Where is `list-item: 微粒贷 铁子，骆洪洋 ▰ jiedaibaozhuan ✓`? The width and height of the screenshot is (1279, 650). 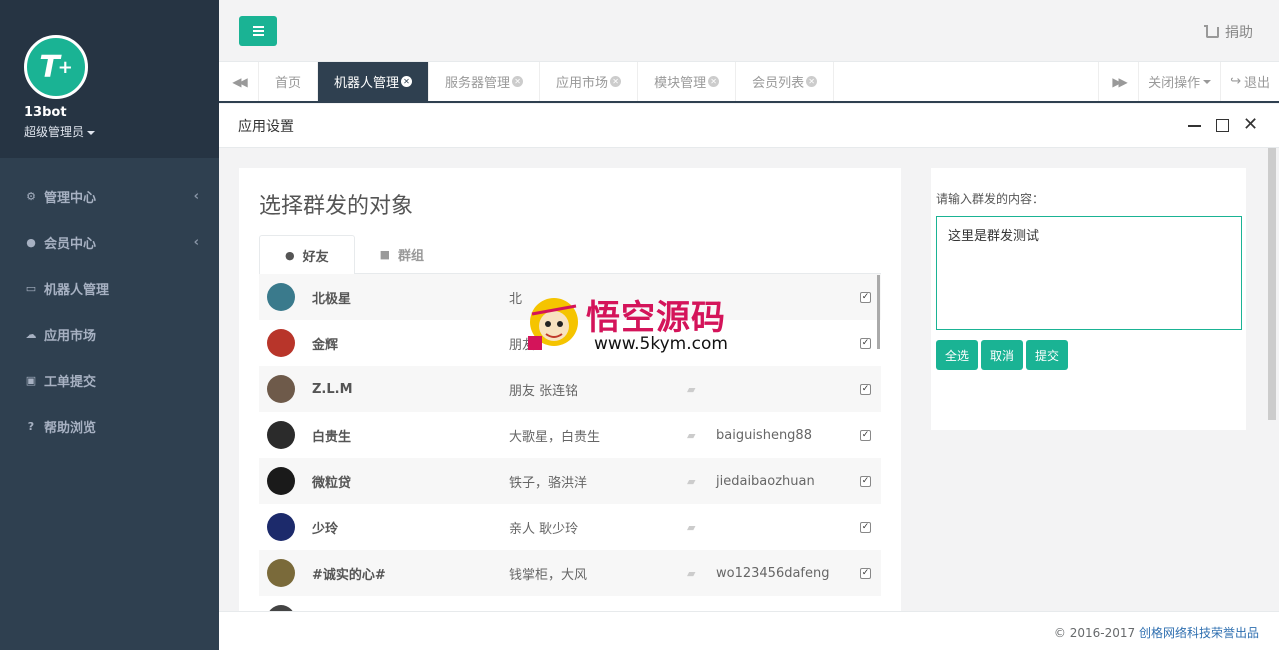
list-item: 微粒贷 铁子，骆洪洋 ▰ jiedaibaozhuan ✓ is located at coordinates (570, 481).